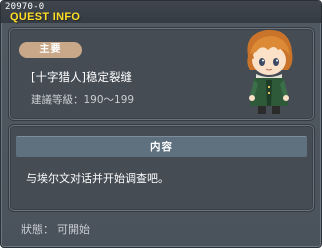  What do you see at coordinates (45, 17) in the screenshot?
I see `window-title: QUEST INFO` at bounding box center [45, 17].